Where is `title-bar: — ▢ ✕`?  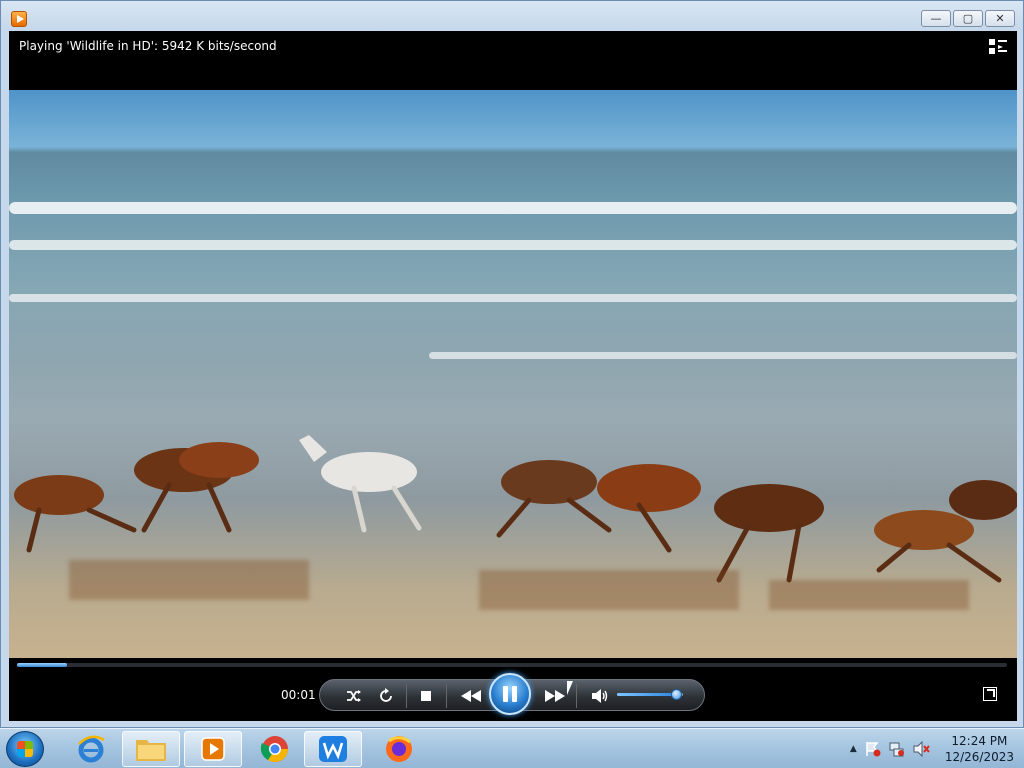 title-bar: — ▢ ✕ is located at coordinates (512, 16).